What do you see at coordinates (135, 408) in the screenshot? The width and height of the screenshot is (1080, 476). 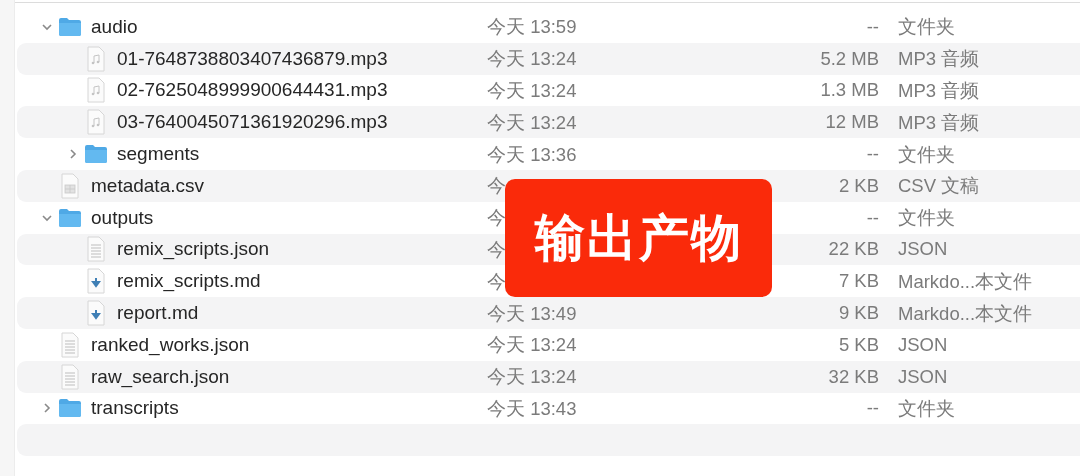 I see `file-name: transcripts` at bounding box center [135, 408].